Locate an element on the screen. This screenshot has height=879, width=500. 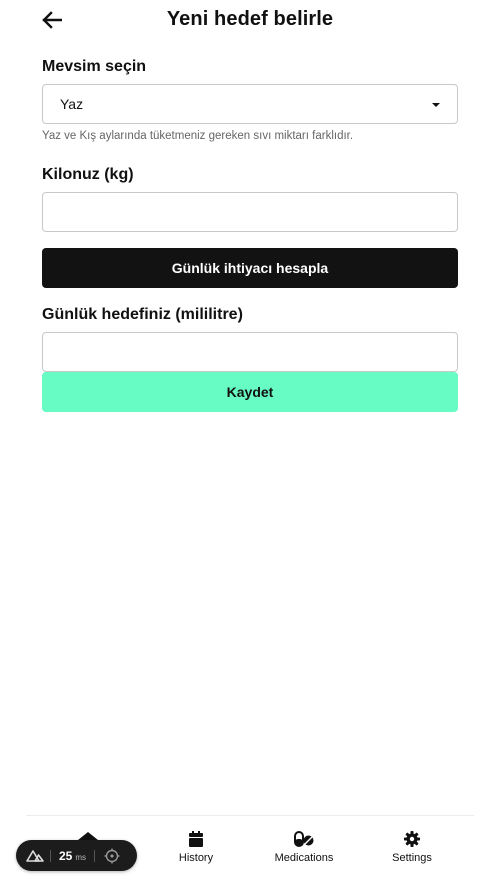
tab-medications-label: Medications is located at coordinates (304, 858).